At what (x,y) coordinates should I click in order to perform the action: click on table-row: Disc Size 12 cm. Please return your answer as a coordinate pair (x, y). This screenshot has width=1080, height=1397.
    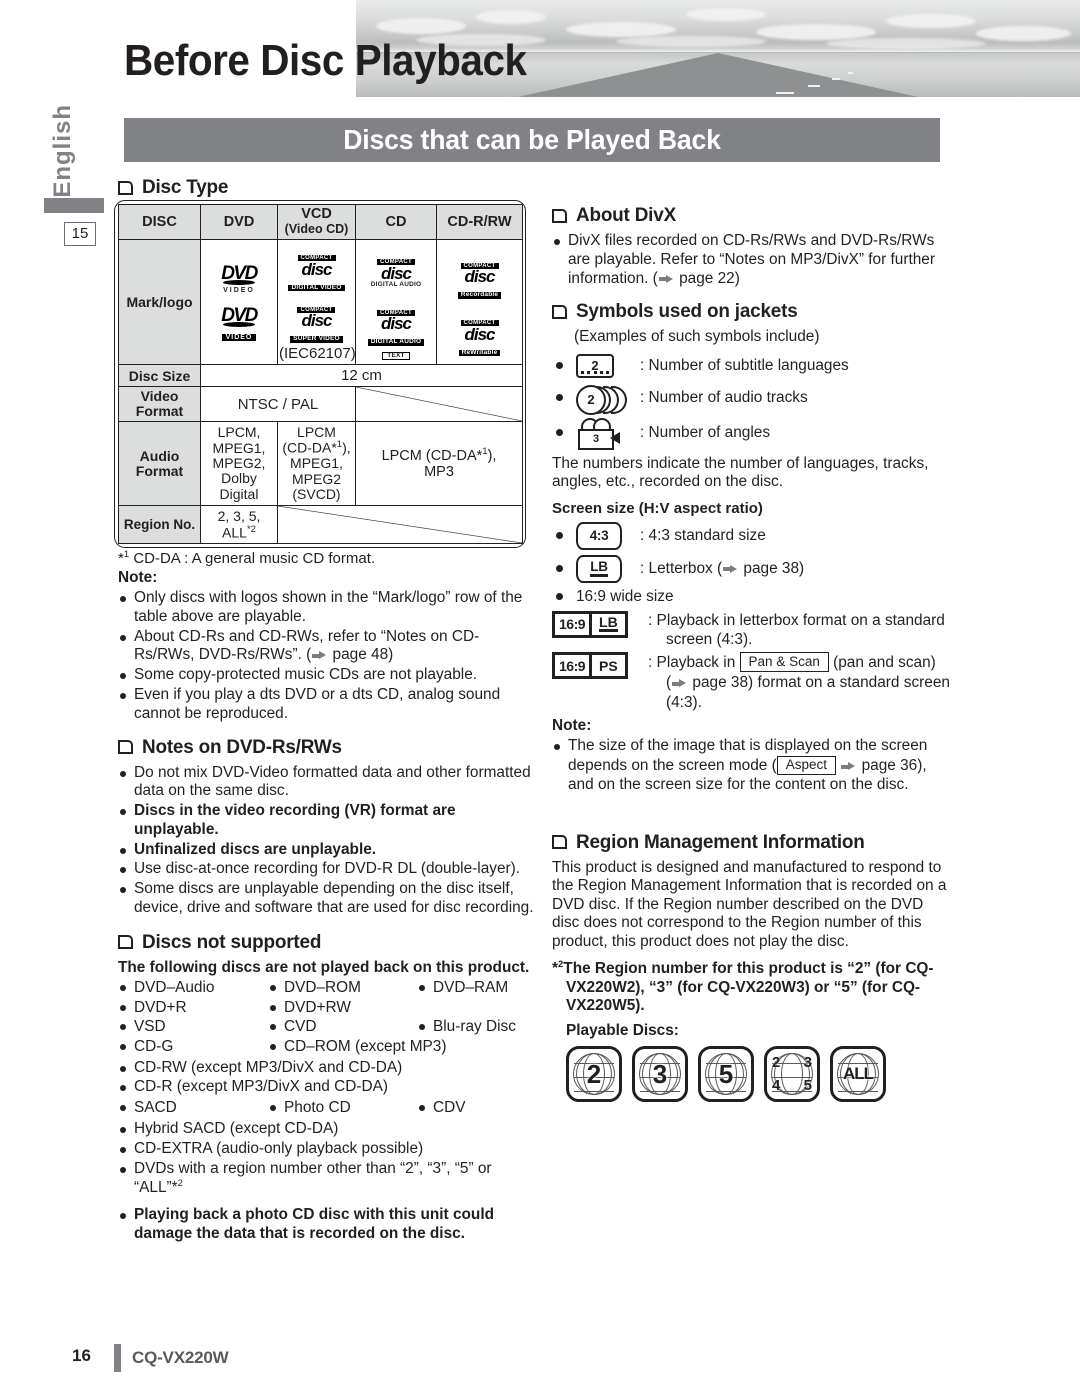
    Looking at the image, I should click on (320, 376).